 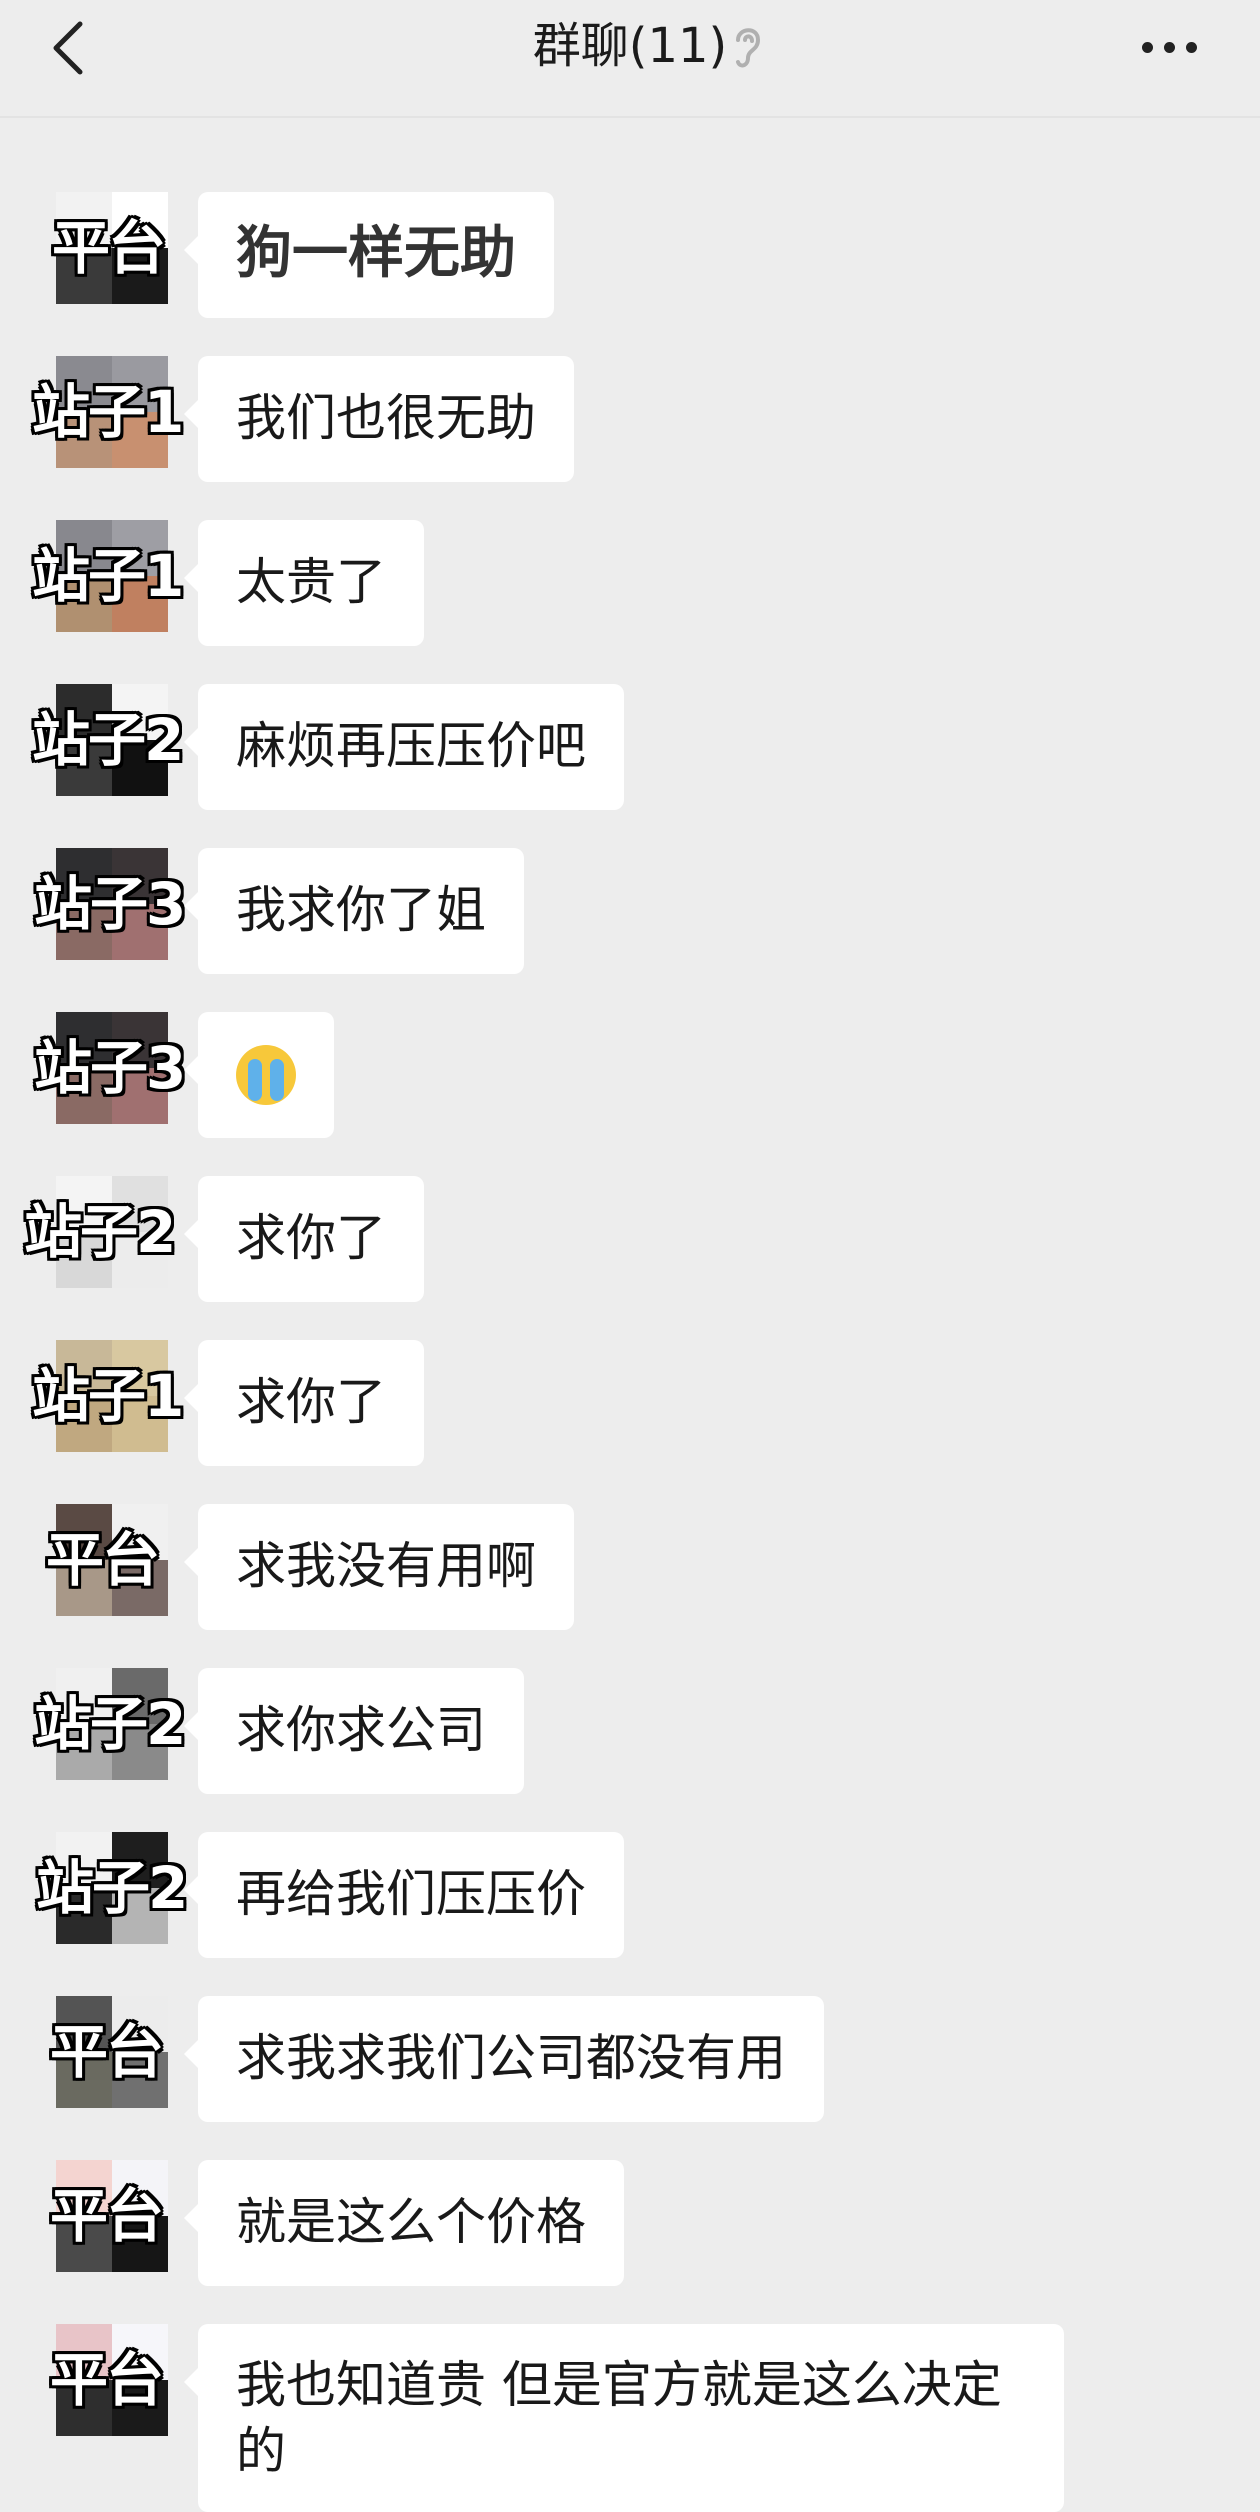 I want to click on ear-icon, so click(x=748, y=48).